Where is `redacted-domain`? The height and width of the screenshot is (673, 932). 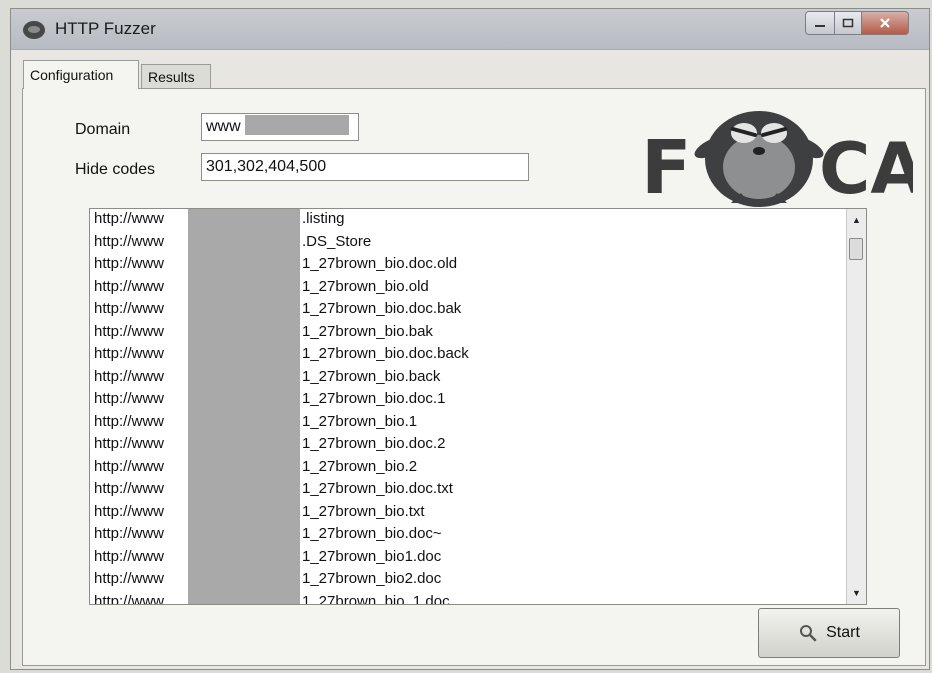 redacted-domain is located at coordinates (297, 125).